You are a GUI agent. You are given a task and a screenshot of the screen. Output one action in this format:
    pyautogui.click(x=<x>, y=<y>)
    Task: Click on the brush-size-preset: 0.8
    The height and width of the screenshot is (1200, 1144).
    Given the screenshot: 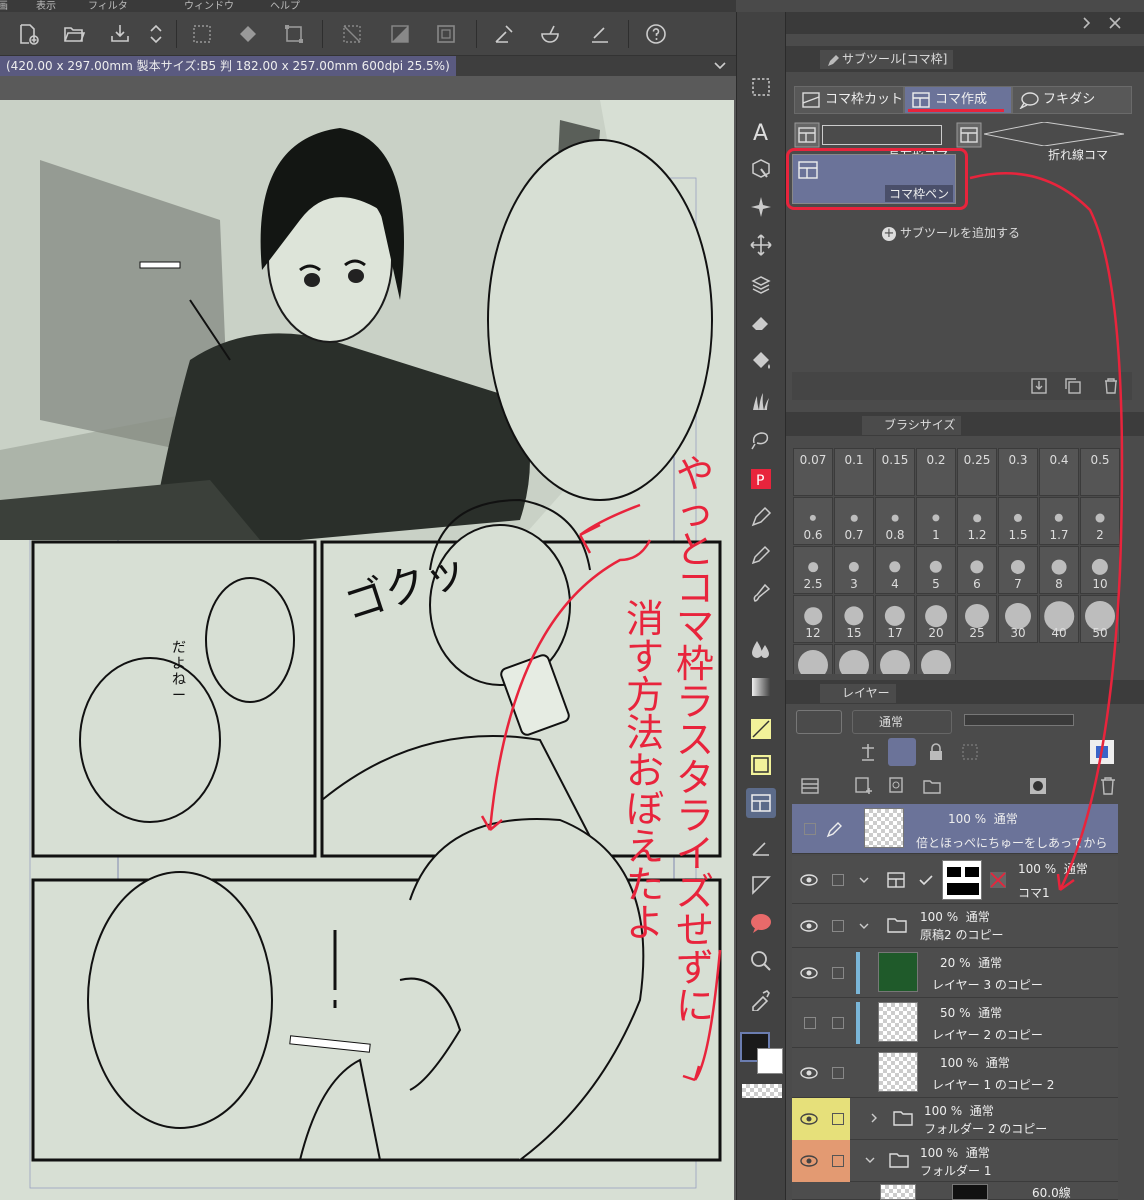 What is the action you would take?
    pyautogui.click(x=895, y=521)
    